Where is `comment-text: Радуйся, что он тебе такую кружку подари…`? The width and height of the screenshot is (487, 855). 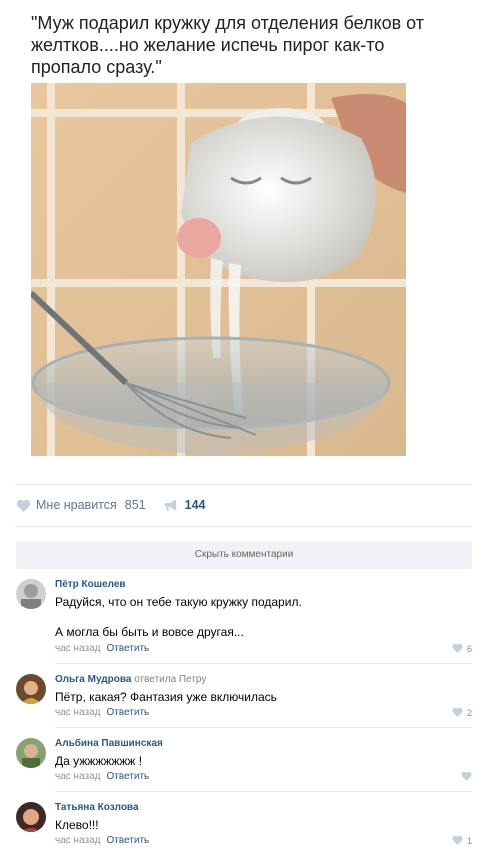
comment-text: Радуйся, что он тебе такую кружку подари… is located at coordinates (178, 602).